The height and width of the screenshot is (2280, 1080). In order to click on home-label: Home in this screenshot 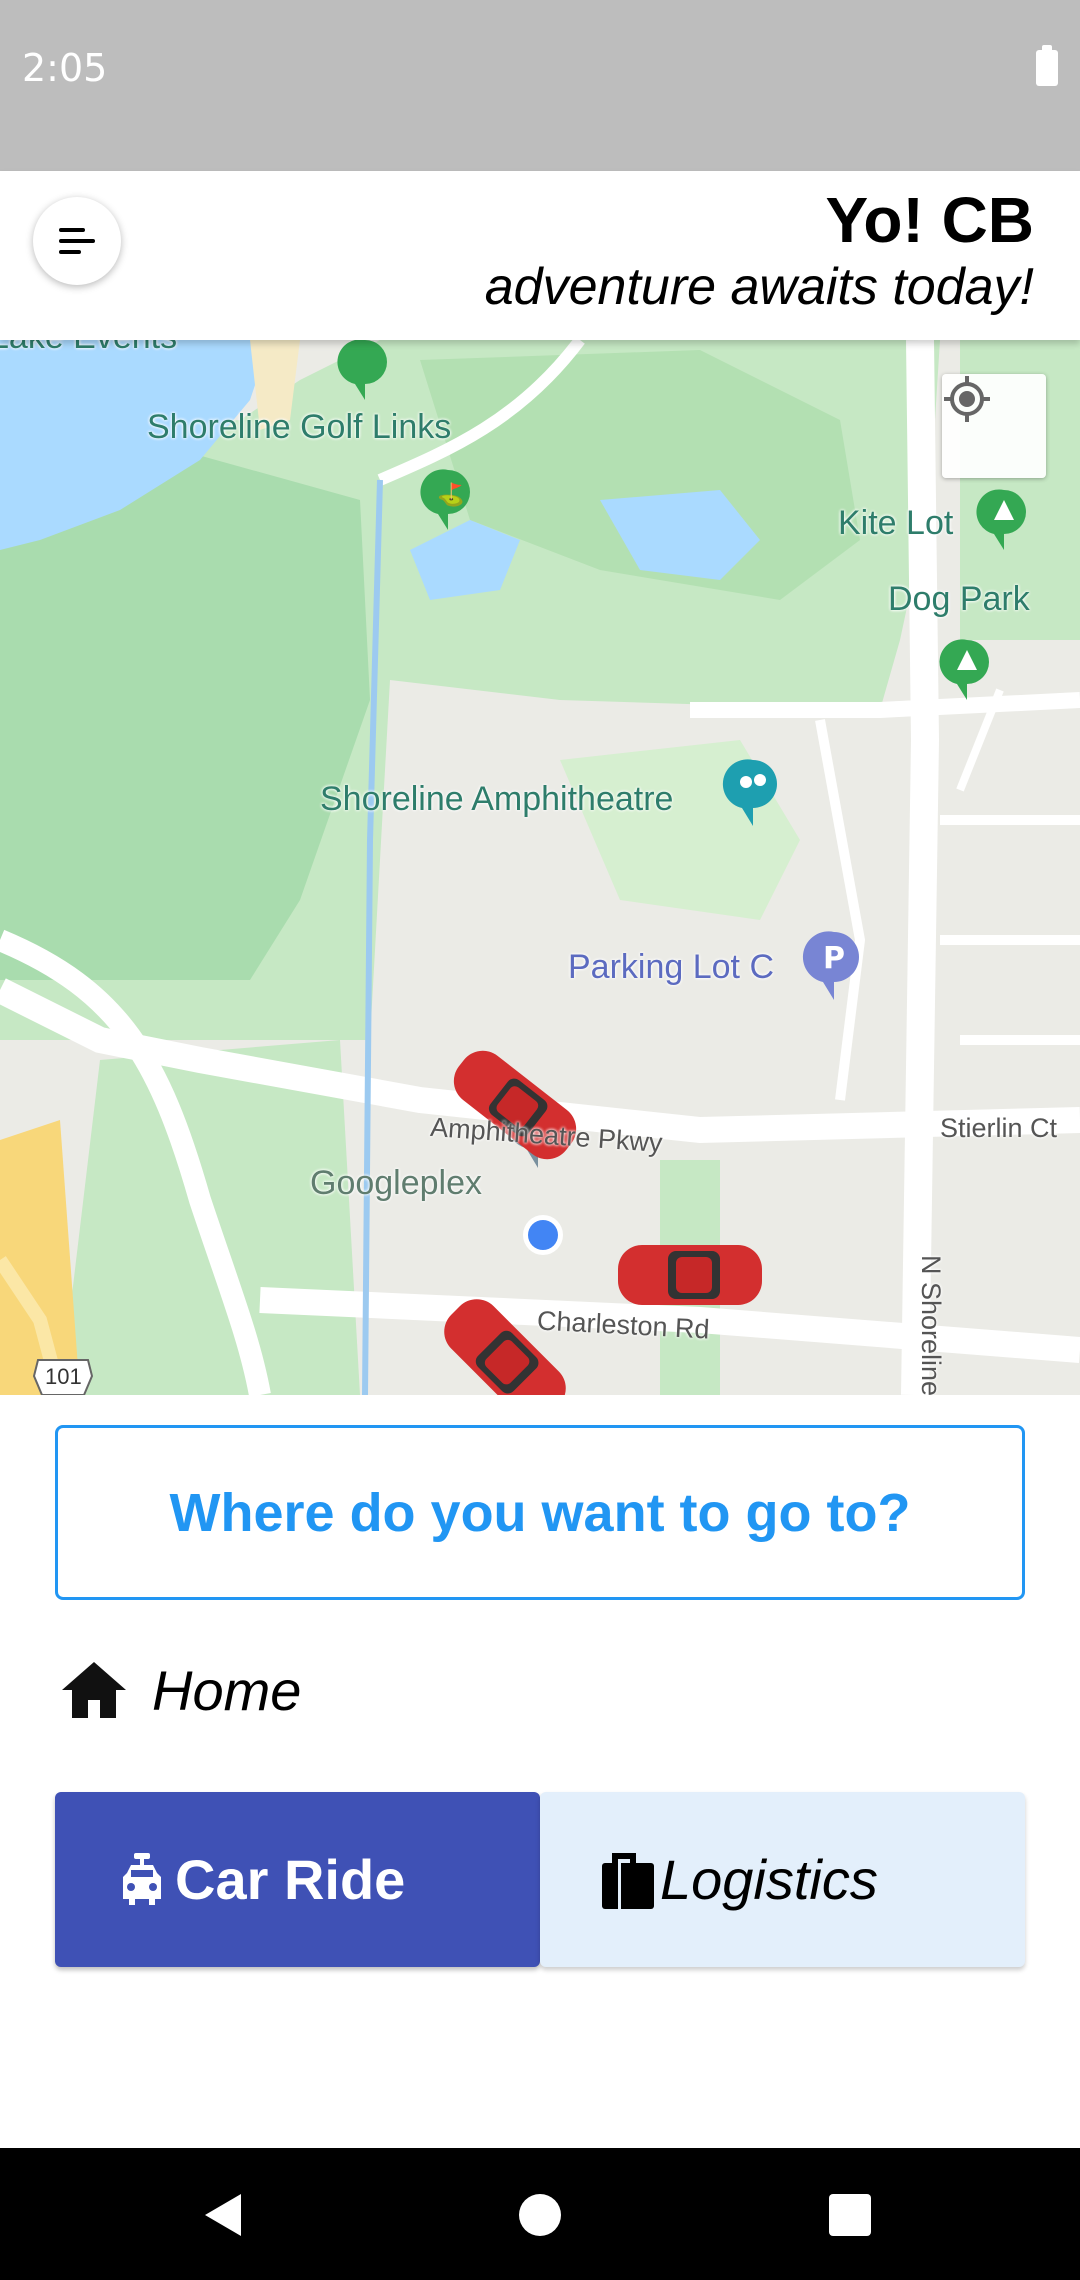, I will do `click(227, 1690)`.